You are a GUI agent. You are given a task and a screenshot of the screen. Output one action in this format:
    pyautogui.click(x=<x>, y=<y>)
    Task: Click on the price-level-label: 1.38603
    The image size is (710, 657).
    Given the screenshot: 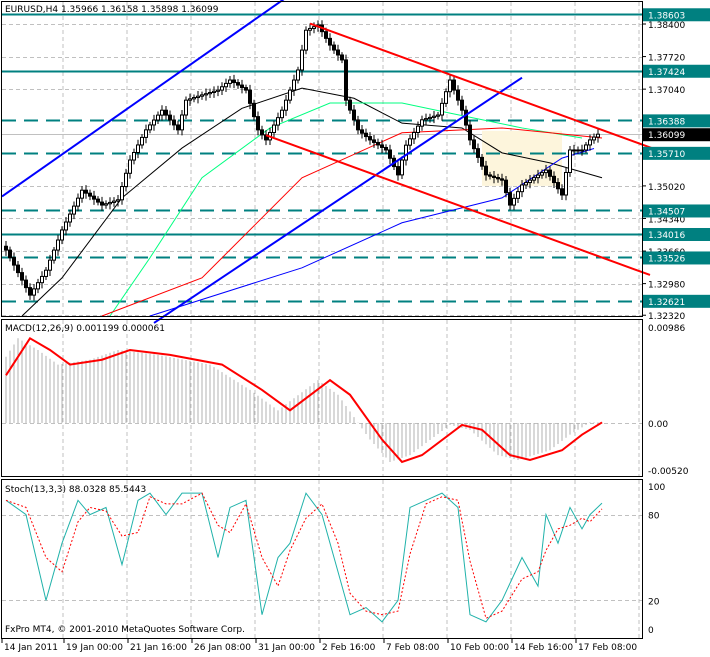 What is the action you would take?
    pyautogui.click(x=666, y=16)
    